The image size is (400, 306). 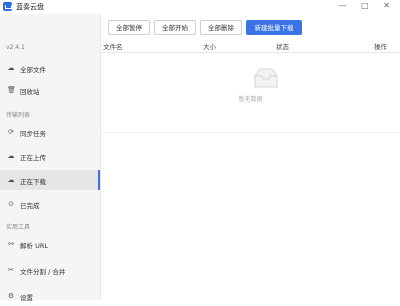 I want to click on download-icon: ☁, so click(x=11, y=180).